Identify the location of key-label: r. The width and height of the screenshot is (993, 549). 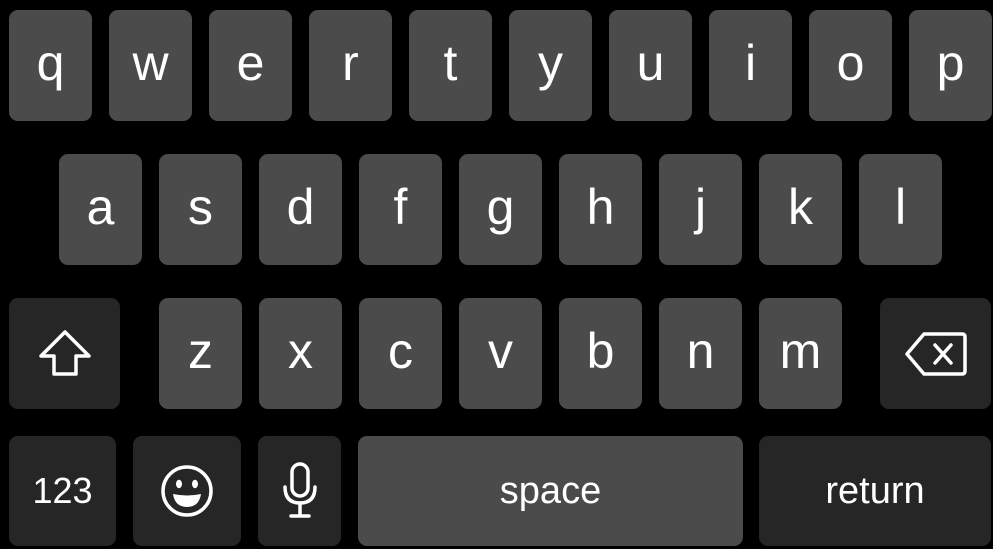
(350, 62).